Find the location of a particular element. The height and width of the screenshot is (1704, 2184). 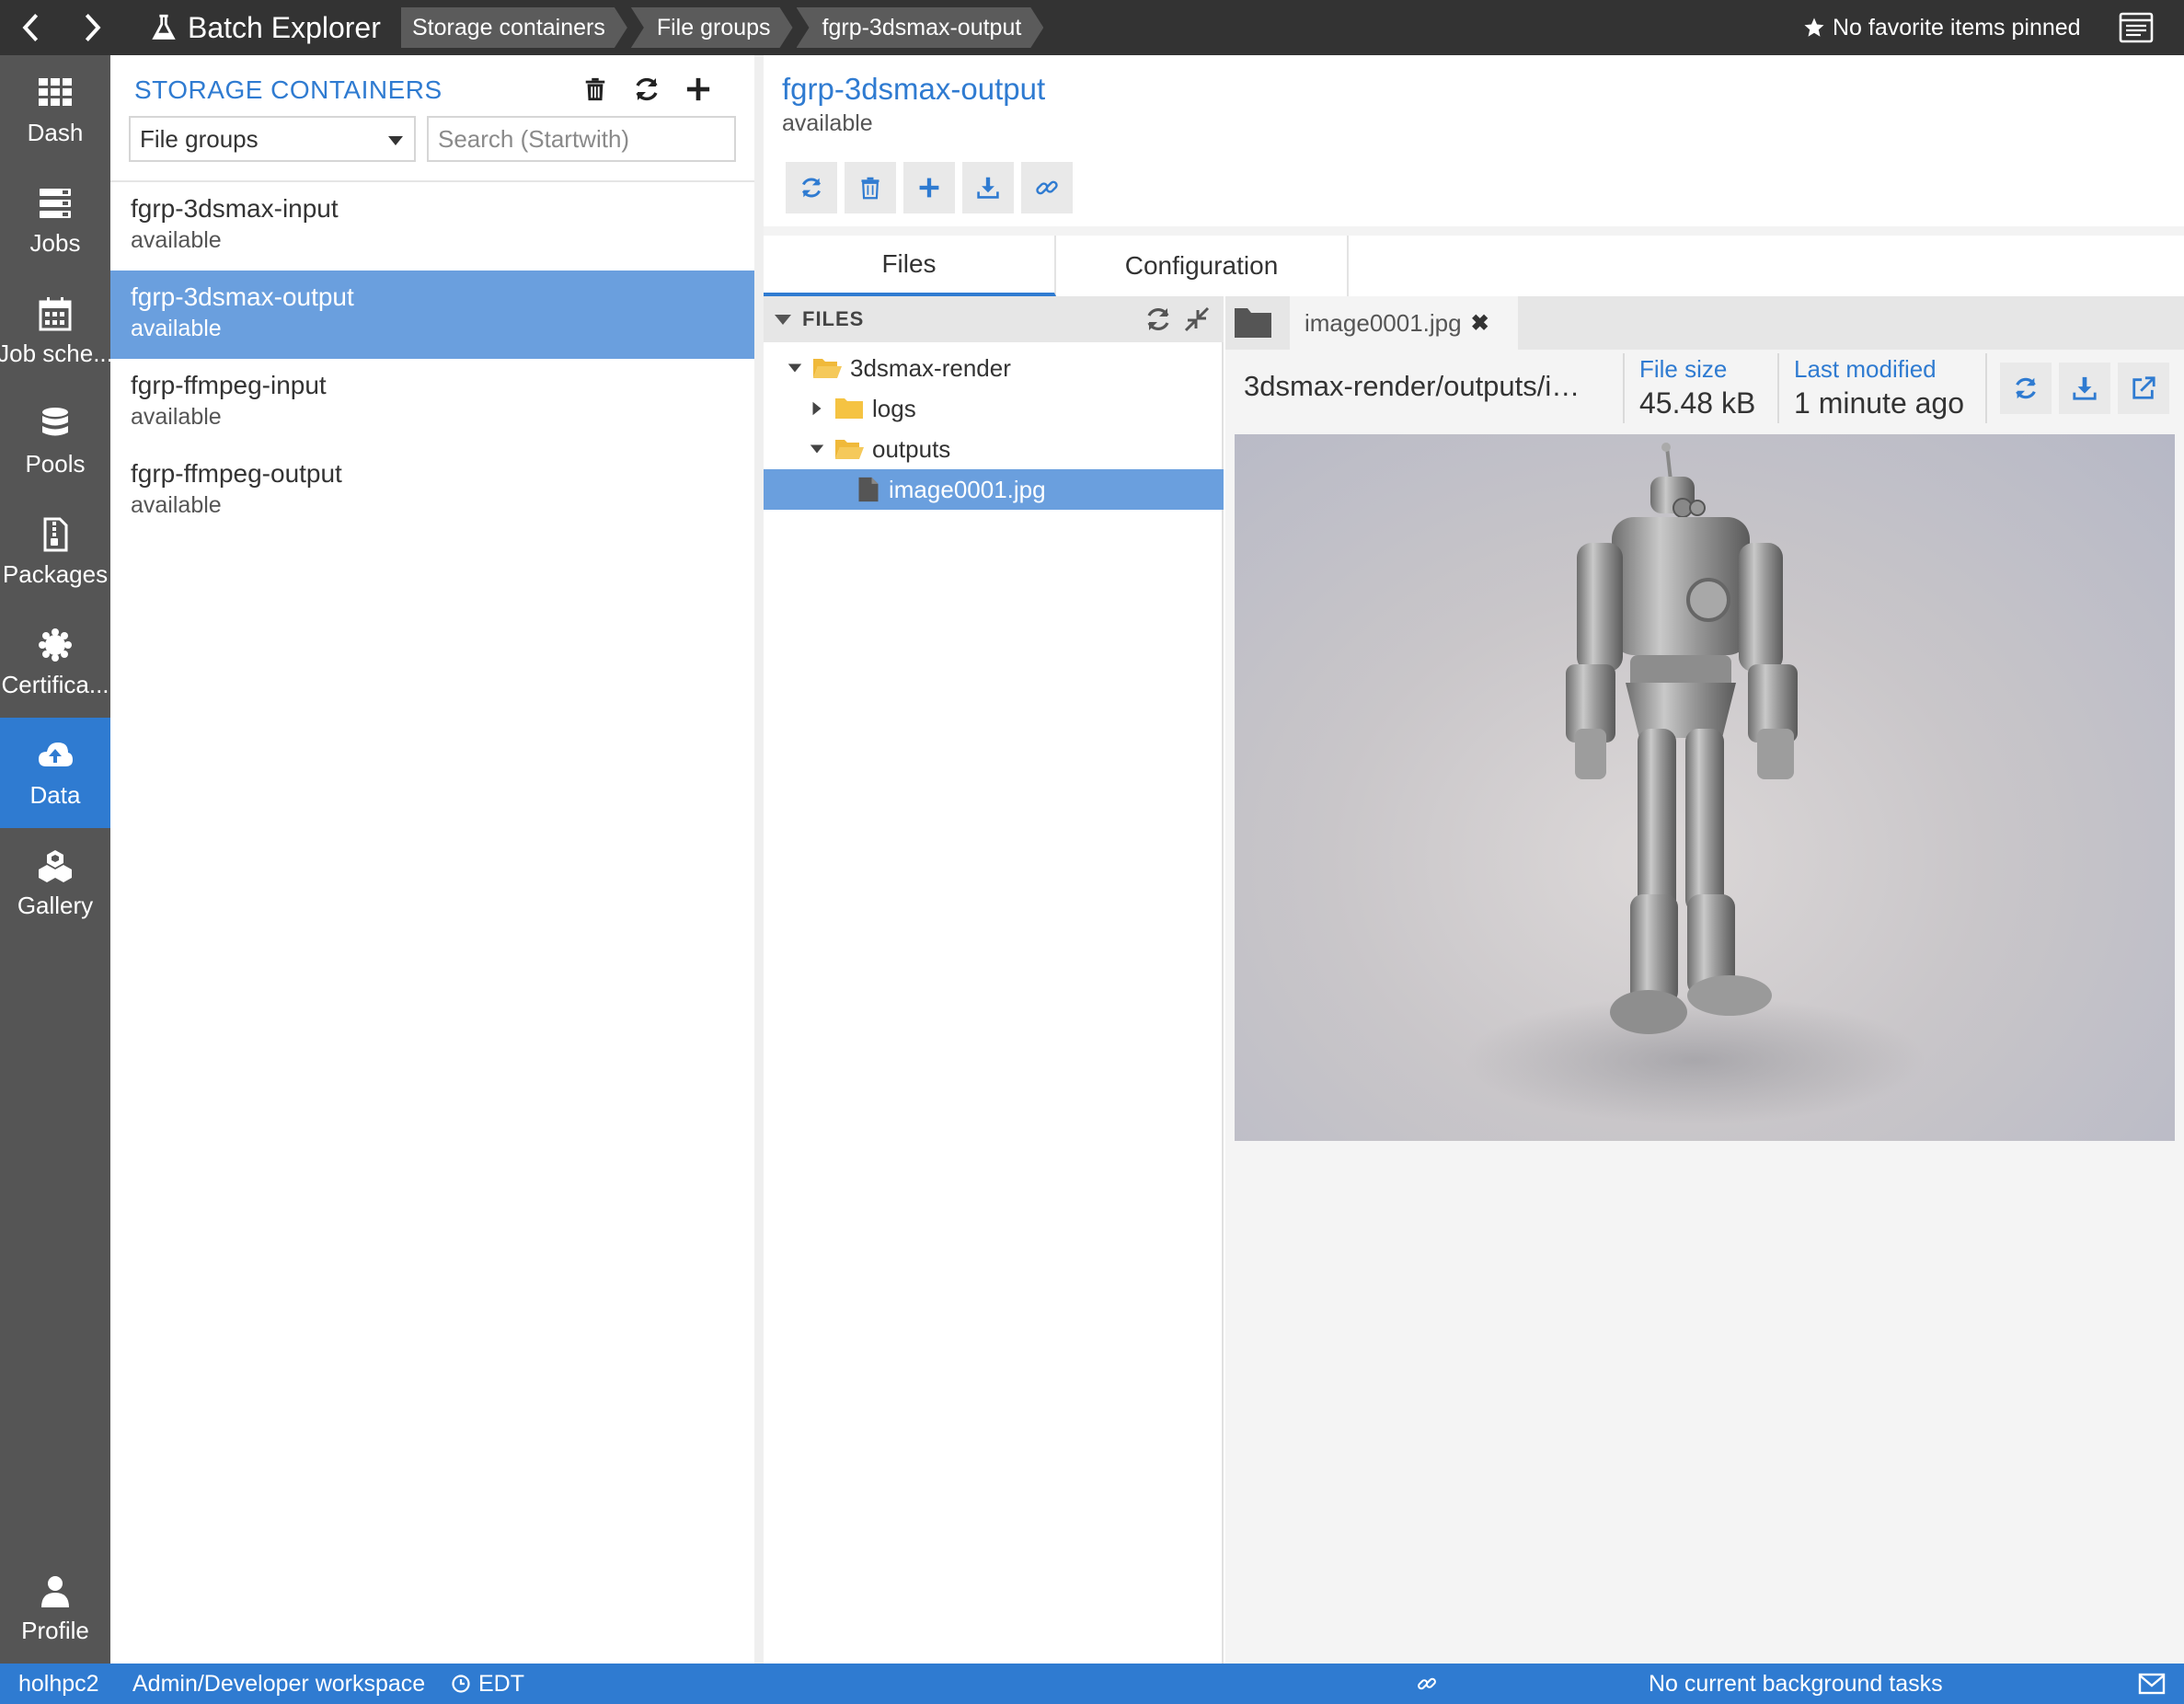

list-item: fgrp-ffmpeg-input available is located at coordinates (432, 403).